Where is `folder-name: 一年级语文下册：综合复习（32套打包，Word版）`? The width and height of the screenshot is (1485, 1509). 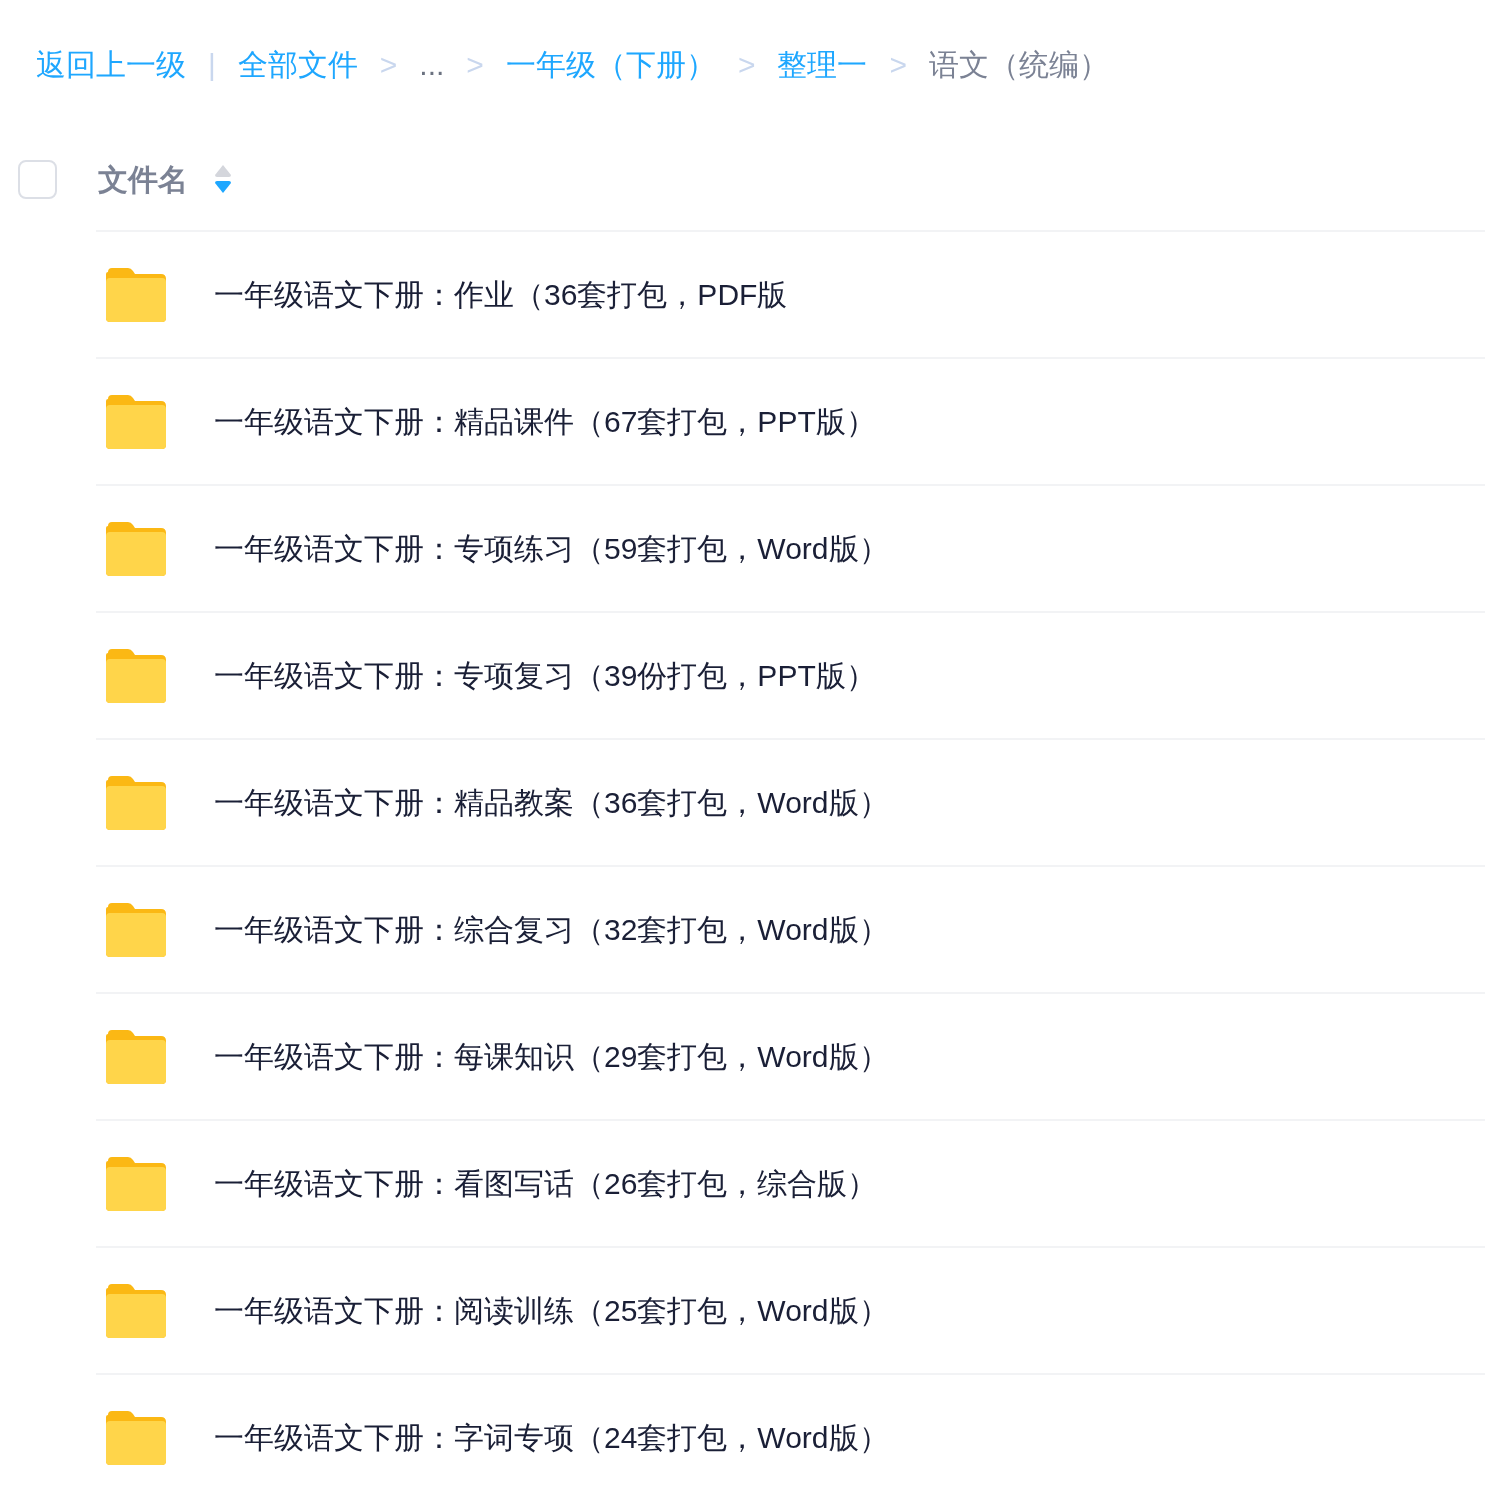
folder-name: 一年级语文下册：综合复习（32套打包，Word版） is located at coordinates (551, 929).